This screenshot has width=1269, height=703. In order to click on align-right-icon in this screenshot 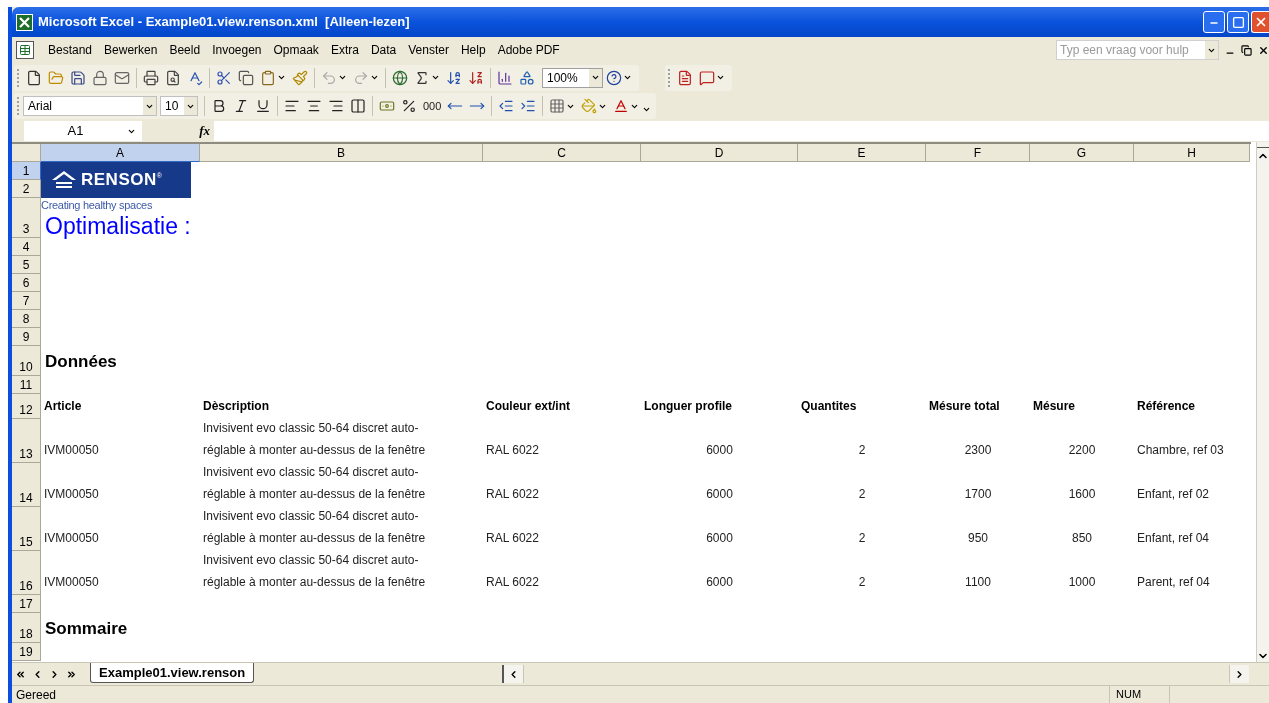, I will do `click(336, 106)`.